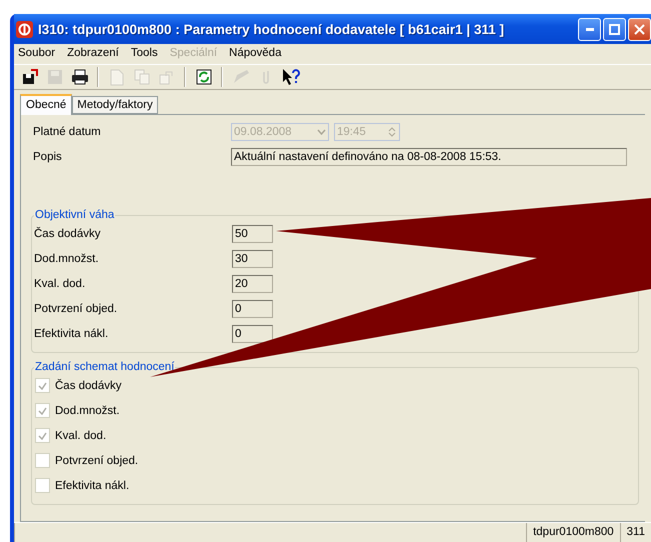 Image resolution: width=651 pixels, height=542 pixels. Describe the element at coordinates (392, 132) in the screenshot. I see `spinner-icon` at that location.